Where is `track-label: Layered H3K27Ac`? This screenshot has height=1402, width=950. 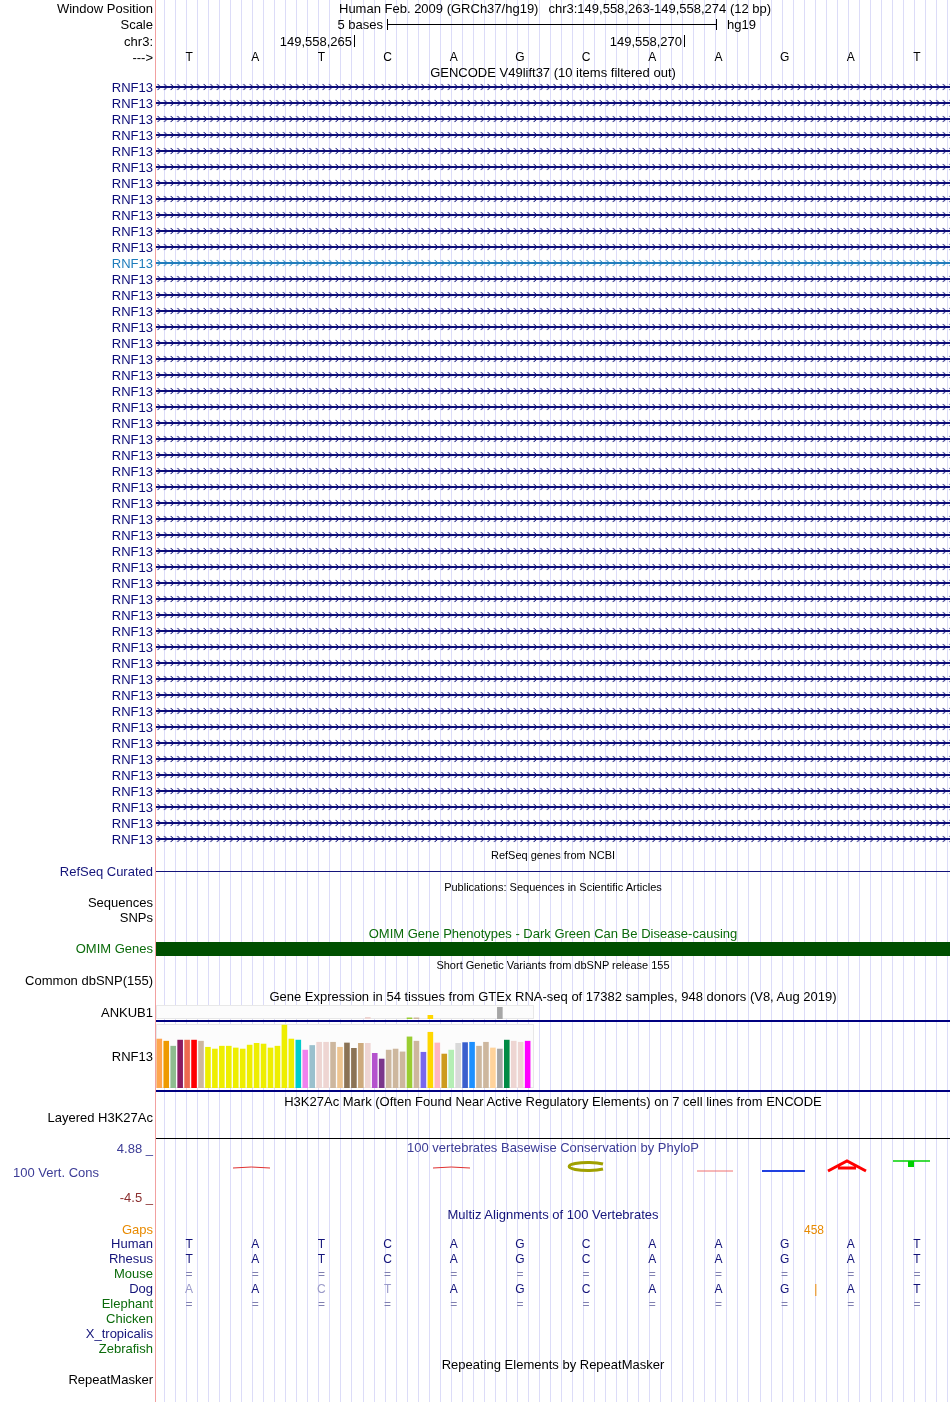 track-label: Layered H3K27Ac is located at coordinates (100, 1117).